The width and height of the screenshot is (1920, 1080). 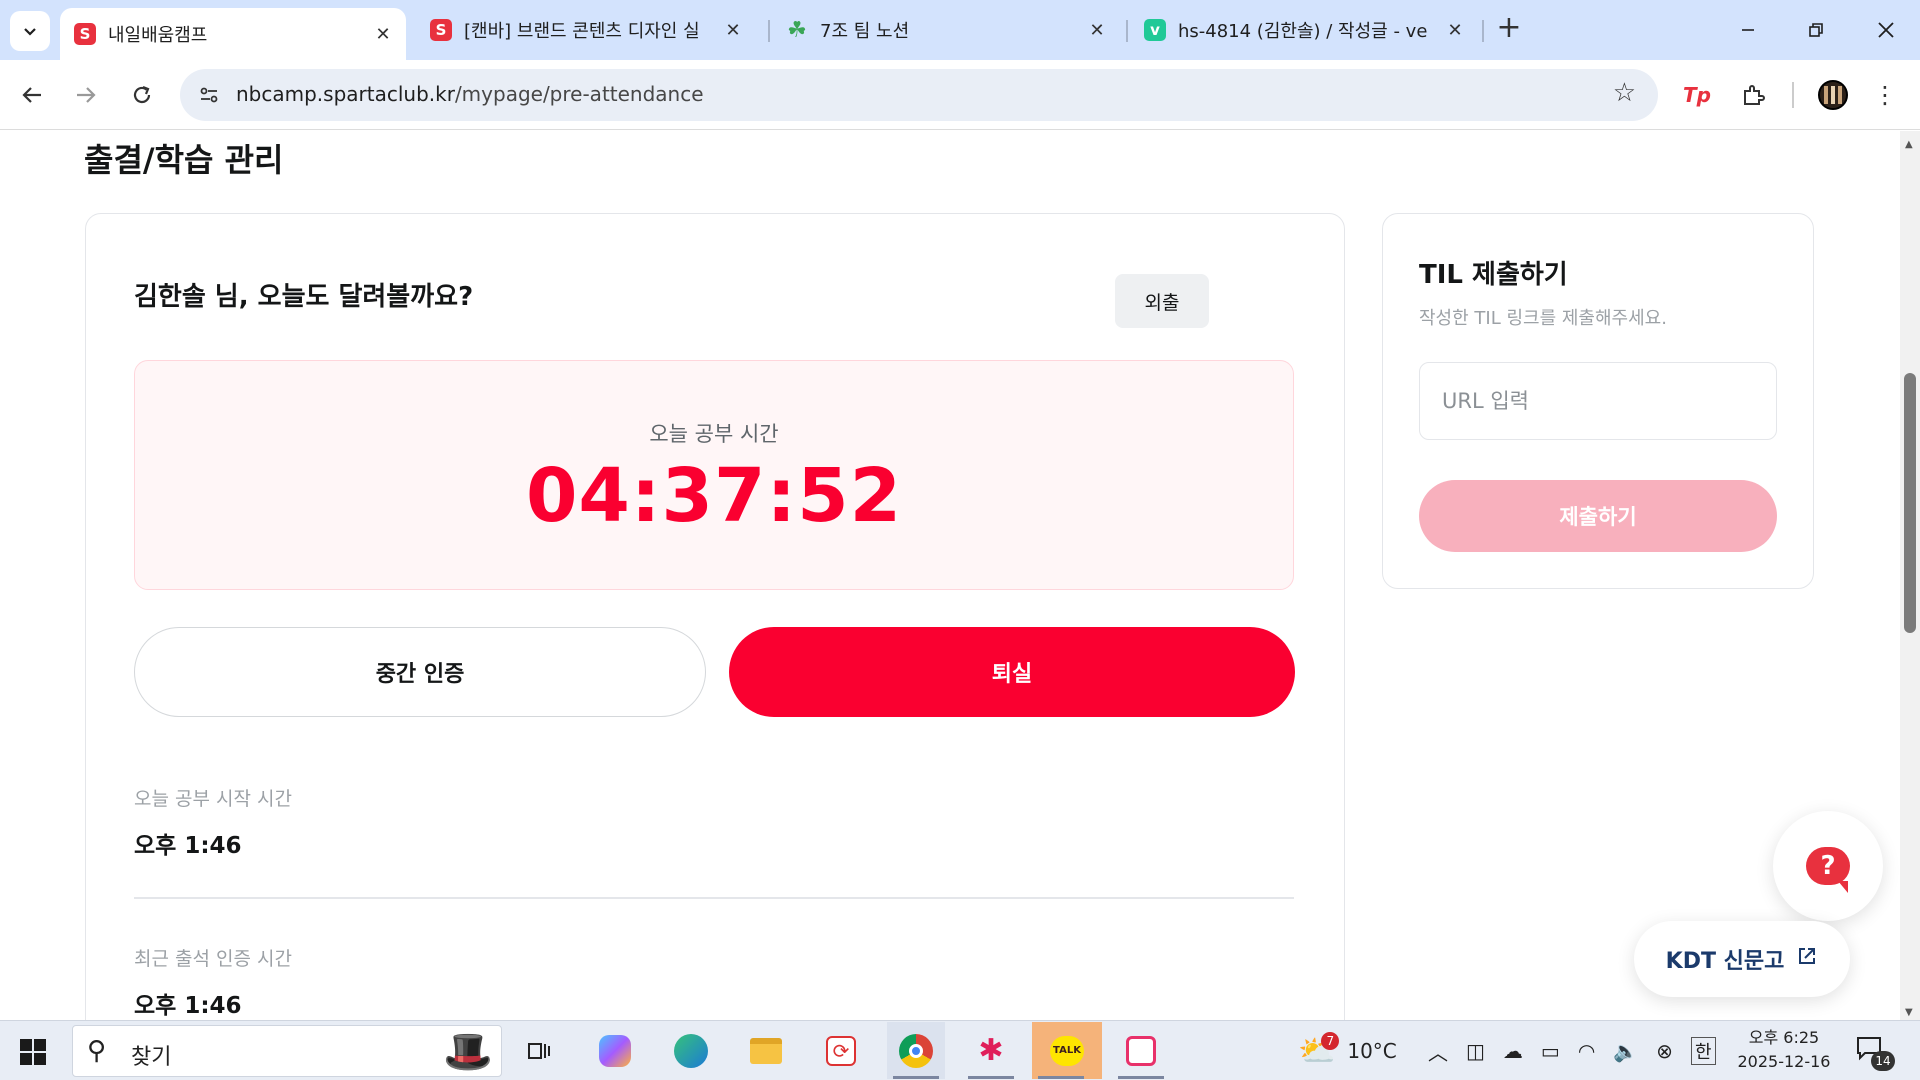 What do you see at coordinates (1543, 318) in the screenshot?
I see `til-description: 작성한 TIL 링크를 제출해주세요.` at bounding box center [1543, 318].